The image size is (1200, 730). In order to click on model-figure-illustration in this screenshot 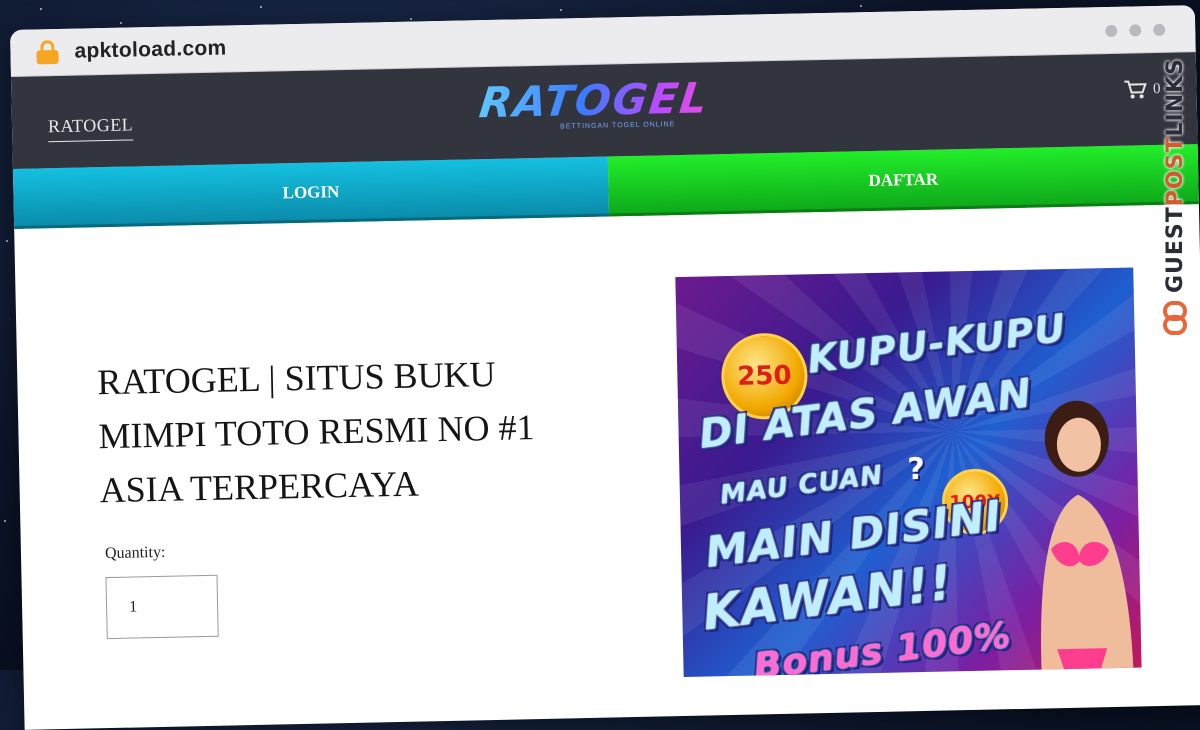, I will do `click(1087, 539)`.